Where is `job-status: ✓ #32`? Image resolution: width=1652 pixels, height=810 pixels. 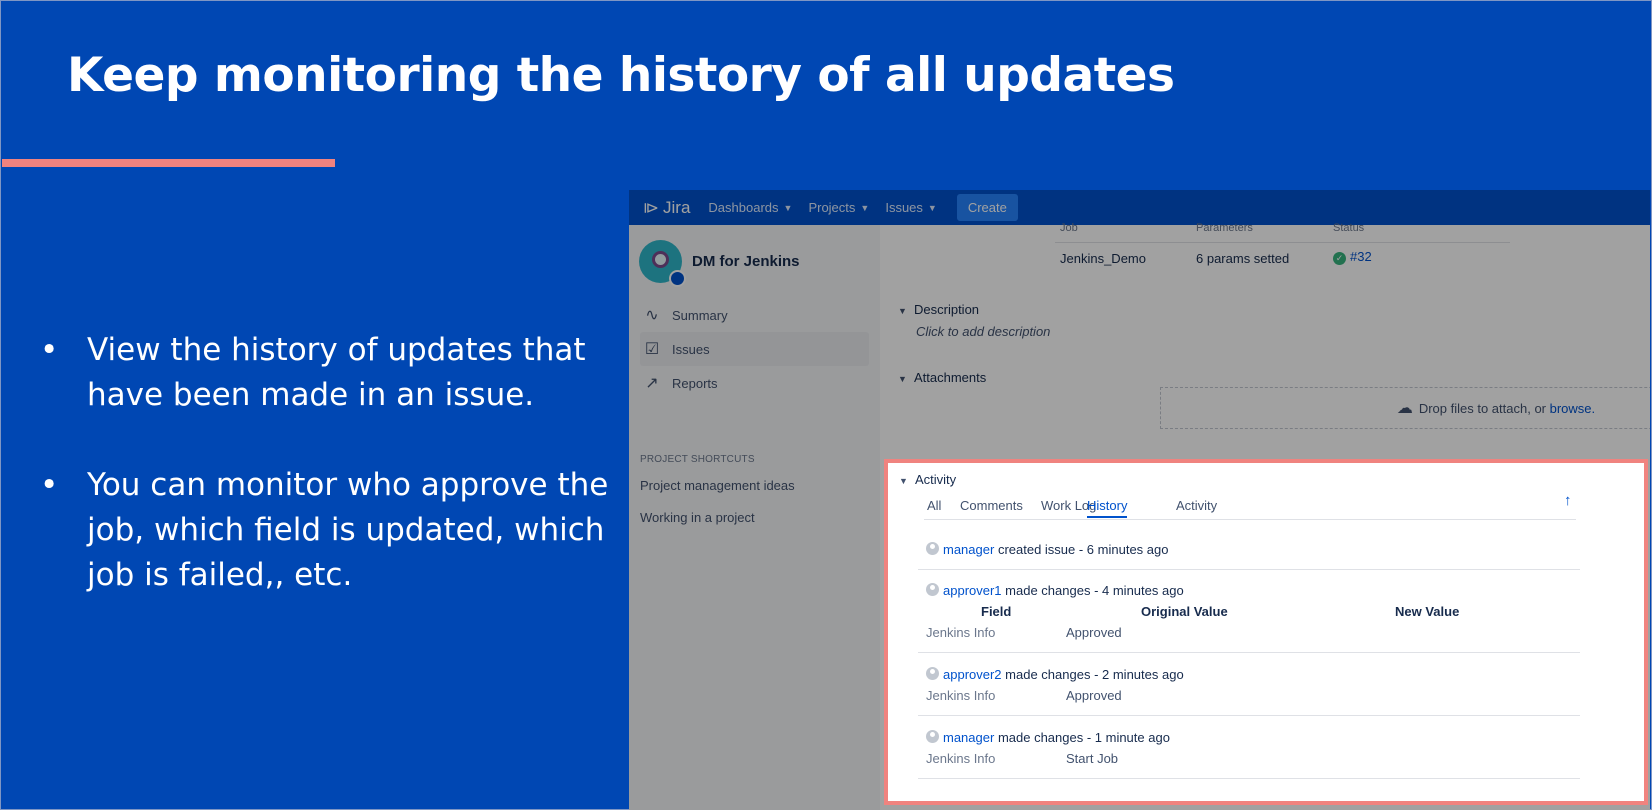 job-status: ✓ #32 is located at coordinates (1352, 257).